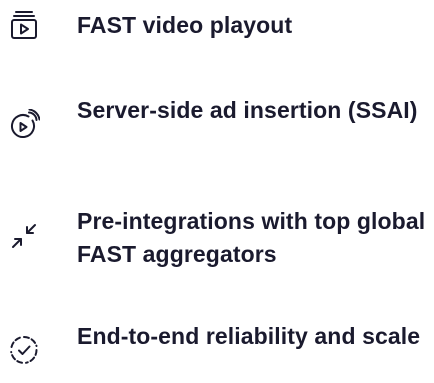 The width and height of the screenshot is (434, 383). I want to click on feature-label: FAST video playout, so click(185, 25).